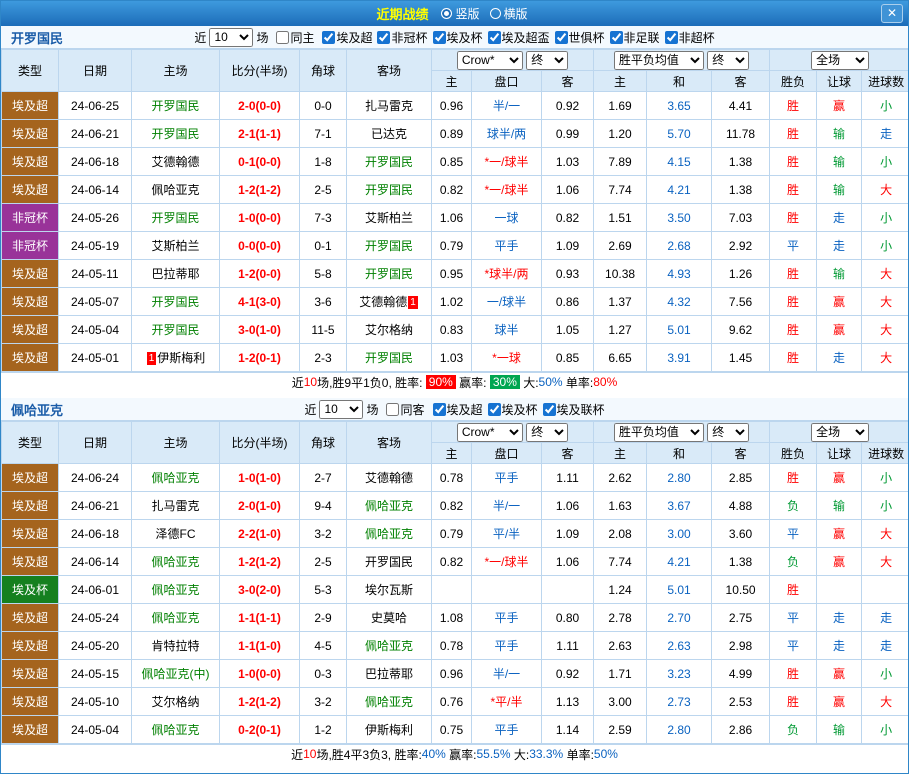 The height and width of the screenshot is (774, 909). I want to click on score-cell: 0-1(0-0), so click(259, 161).